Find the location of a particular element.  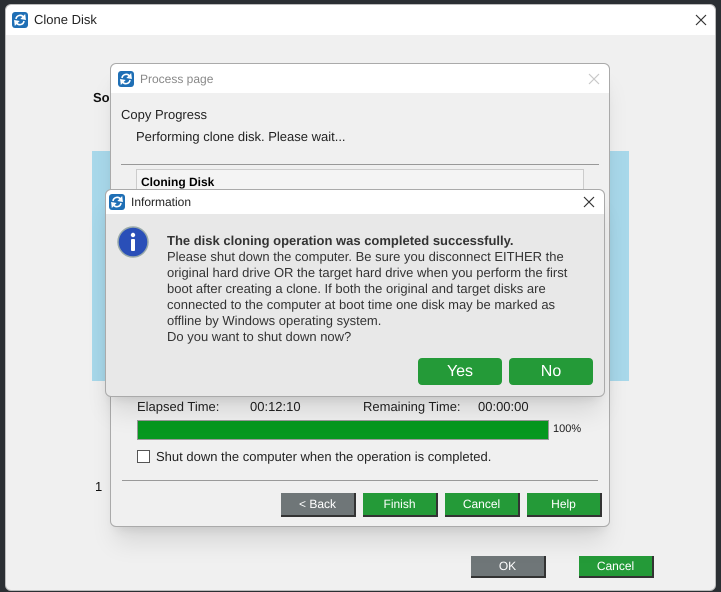

dialog-title: Information is located at coordinates (161, 202).